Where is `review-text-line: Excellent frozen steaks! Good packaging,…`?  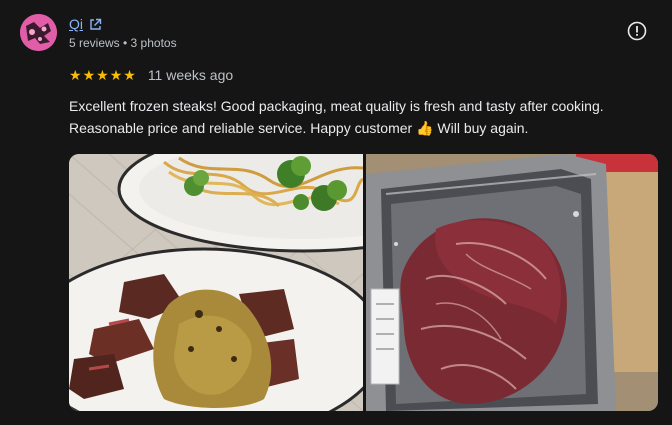 review-text-line: Excellent frozen steaks! Good packaging,… is located at coordinates (336, 106).